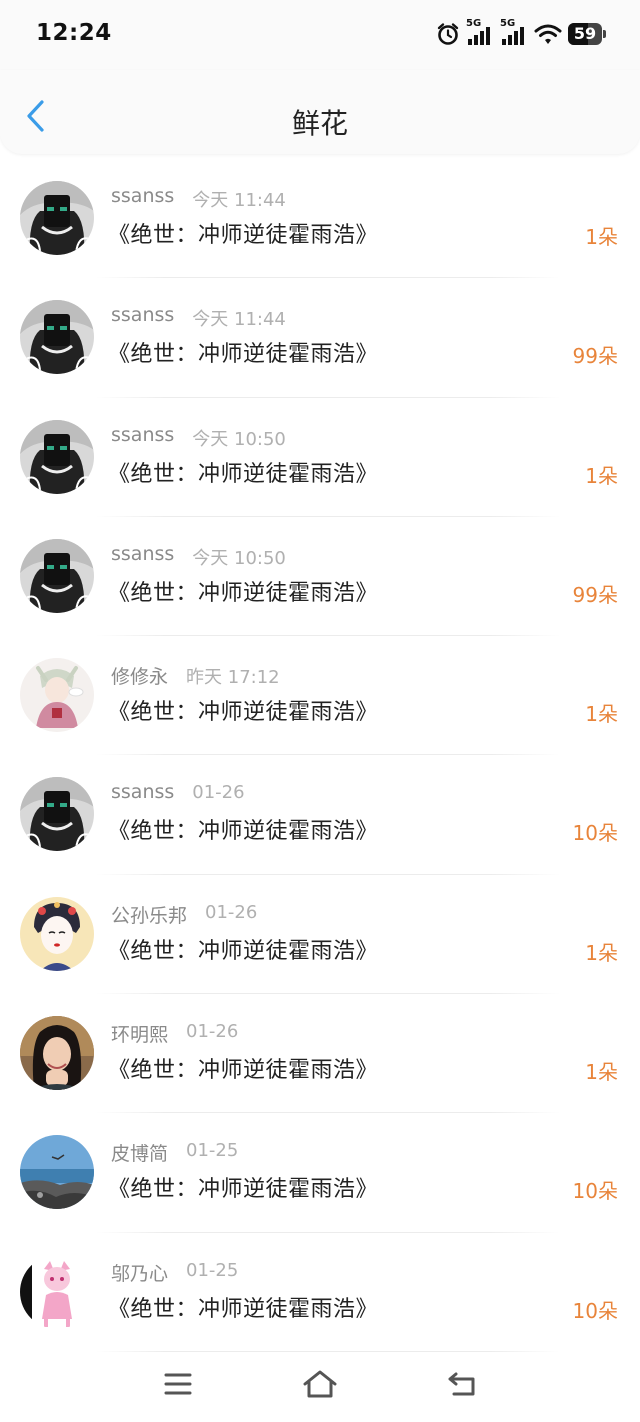  I want to click on user-name: 邬乃心, so click(139, 1272).